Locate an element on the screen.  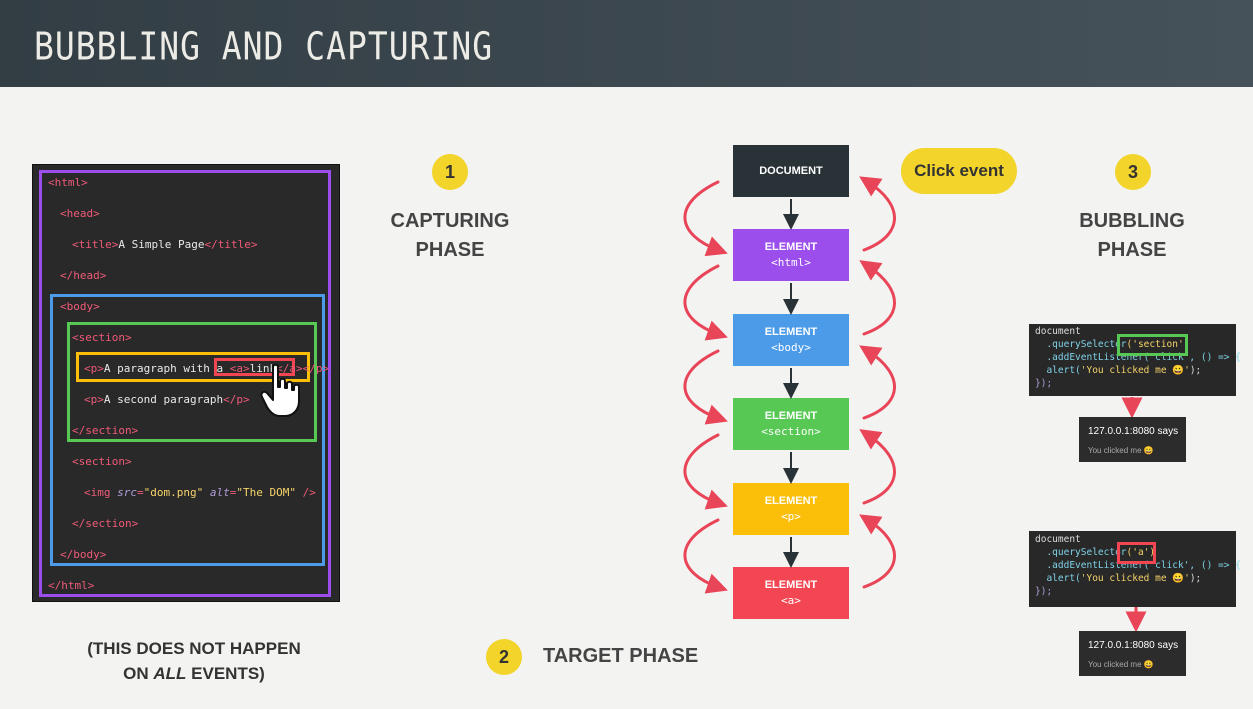
alert-2-message: You clicked me 😀 is located at coordinates (1121, 664).